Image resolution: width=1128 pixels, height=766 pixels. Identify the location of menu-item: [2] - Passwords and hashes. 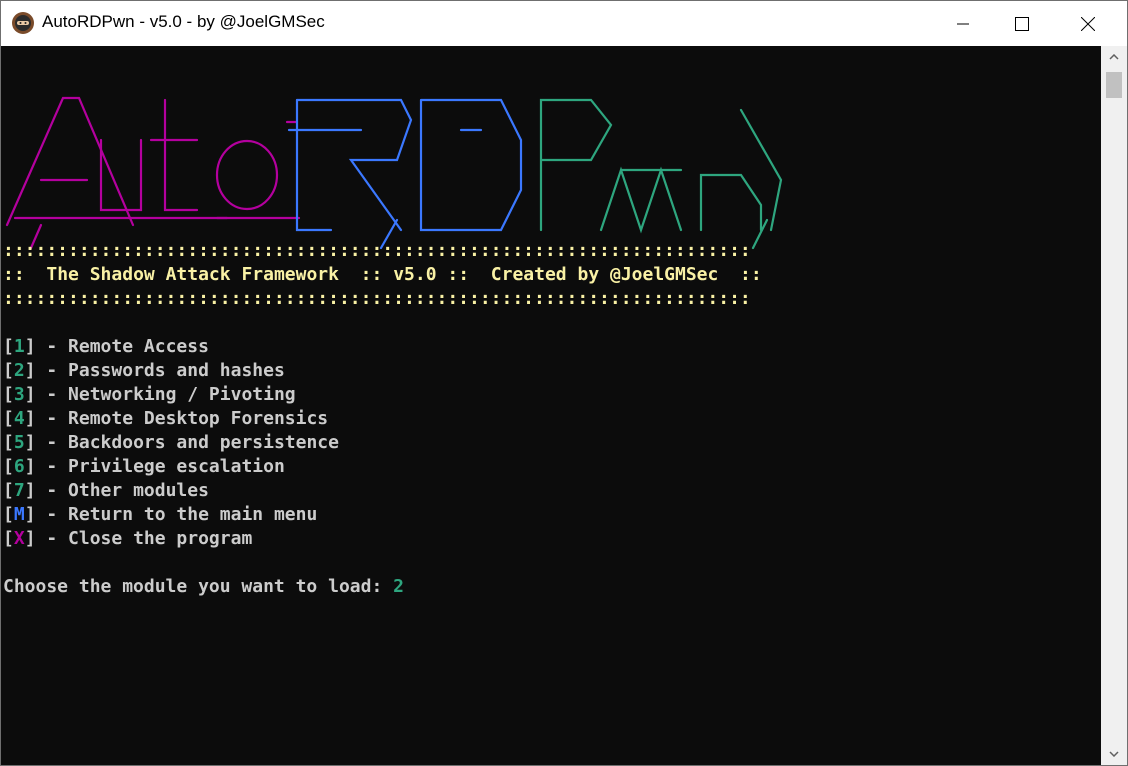
(144, 370).